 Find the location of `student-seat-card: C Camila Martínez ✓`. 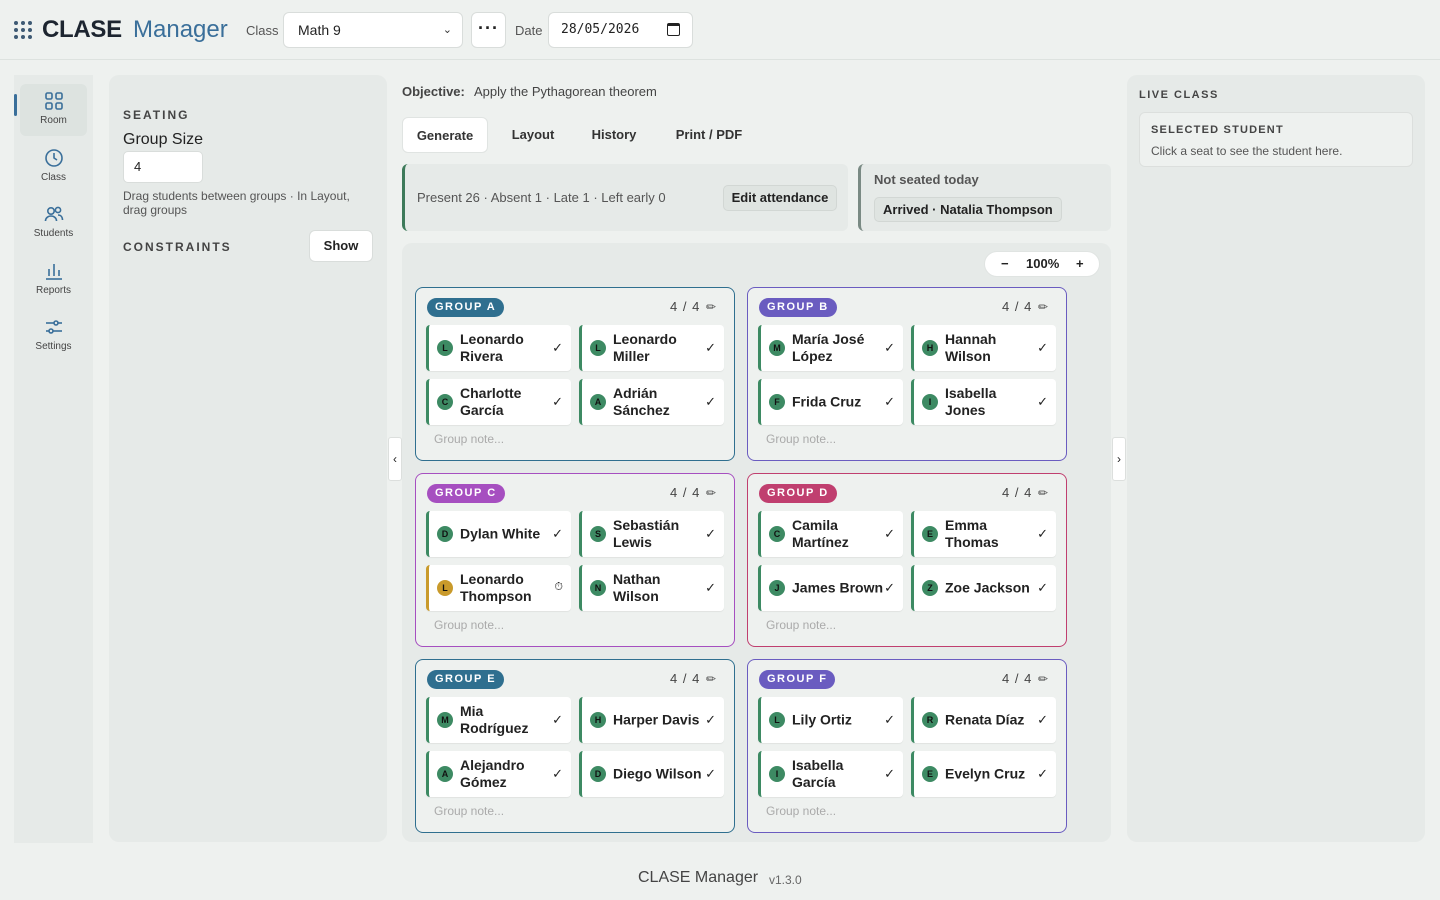

student-seat-card: C Camila Martínez ✓ is located at coordinates (830, 534).